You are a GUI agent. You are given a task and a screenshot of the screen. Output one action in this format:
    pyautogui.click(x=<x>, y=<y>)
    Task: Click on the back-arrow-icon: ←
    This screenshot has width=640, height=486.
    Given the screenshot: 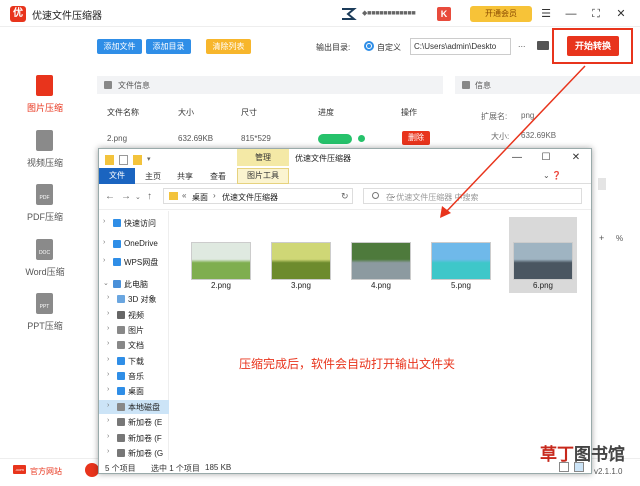 What is the action you would take?
    pyautogui.click(x=110, y=196)
    